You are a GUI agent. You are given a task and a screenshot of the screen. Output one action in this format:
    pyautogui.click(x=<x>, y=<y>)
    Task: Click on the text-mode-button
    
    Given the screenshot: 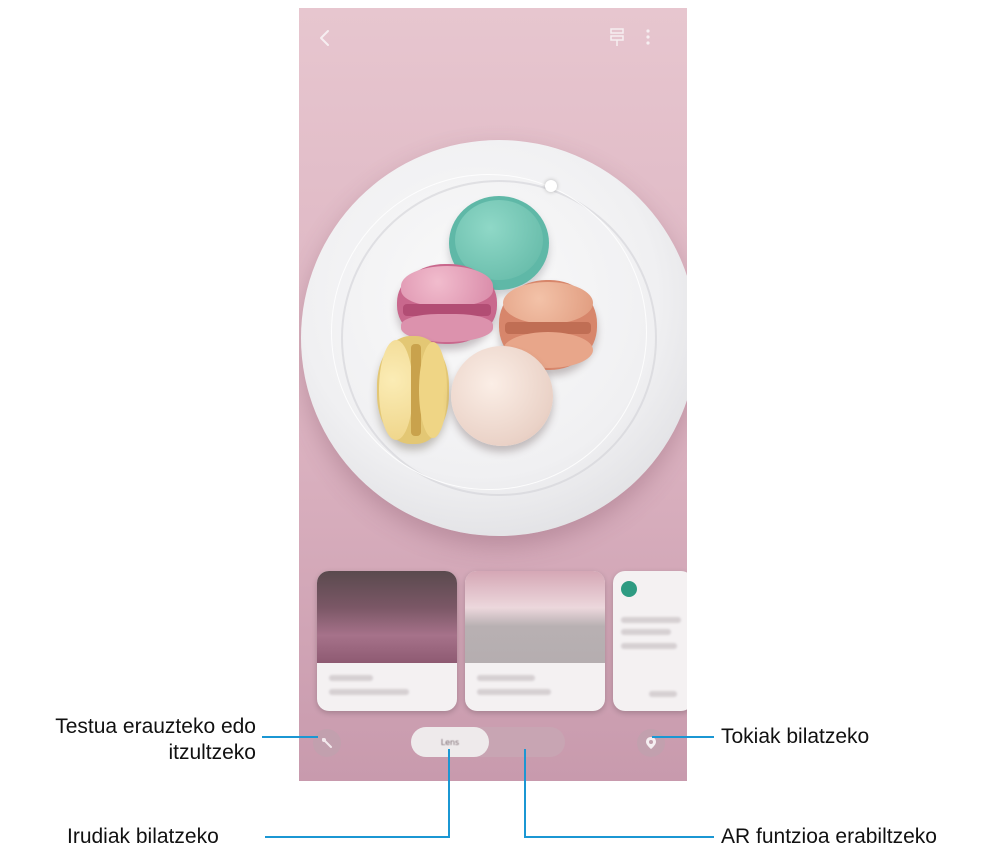 What is the action you would take?
    pyautogui.click(x=327, y=743)
    